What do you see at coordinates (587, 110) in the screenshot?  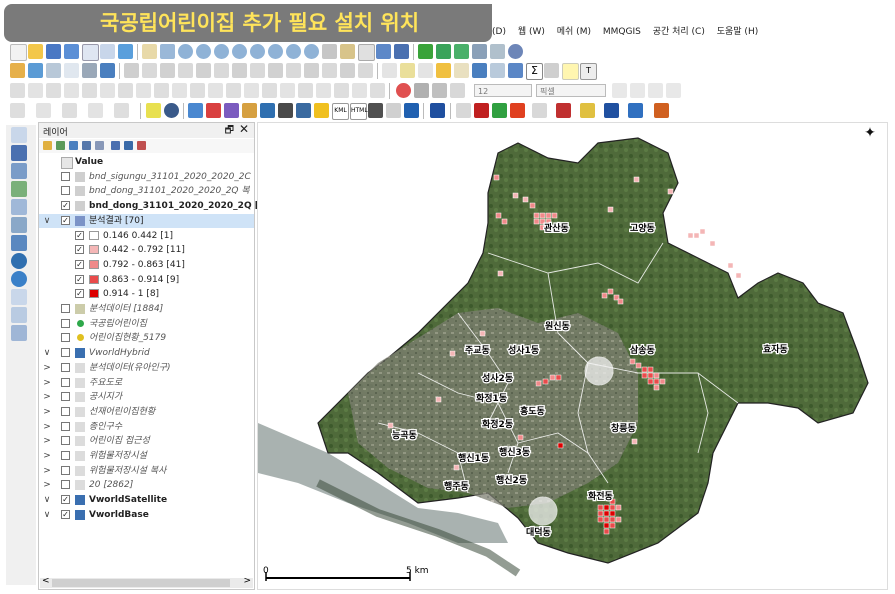 I see `layout-tool-icon` at bounding box center [587, 110].